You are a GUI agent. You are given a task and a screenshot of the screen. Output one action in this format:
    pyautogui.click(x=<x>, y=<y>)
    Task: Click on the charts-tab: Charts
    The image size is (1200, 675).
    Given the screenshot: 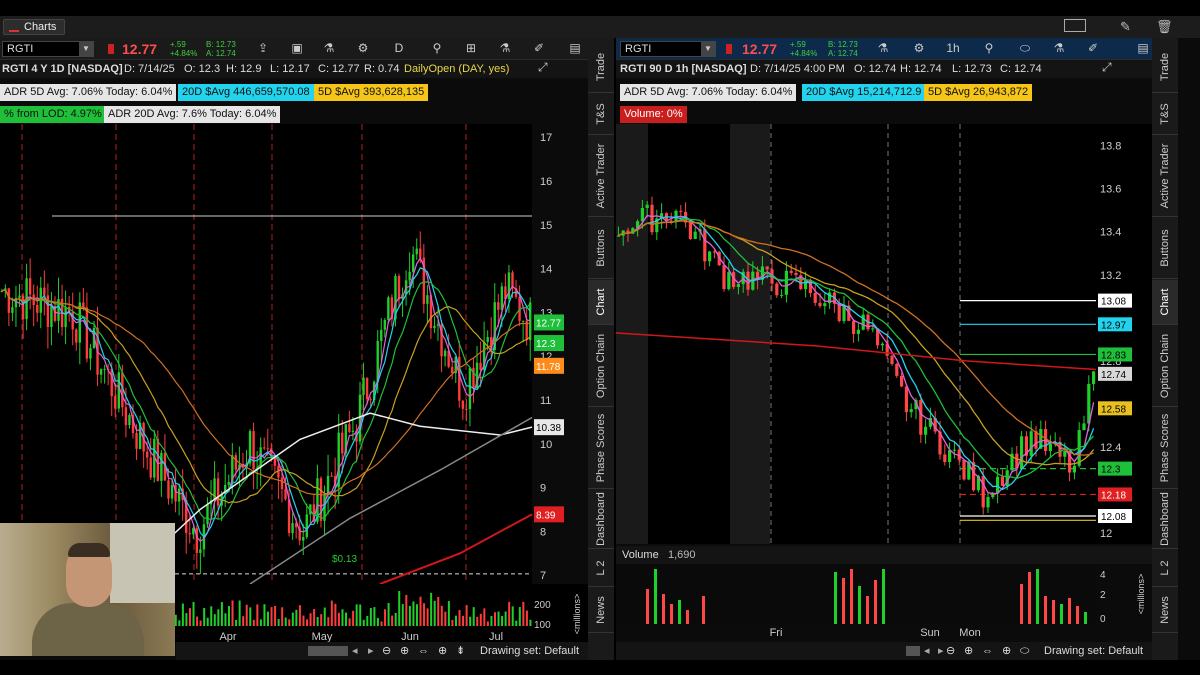 What is the action you would take?
    pyautogui.click(x=34, y=27)
    